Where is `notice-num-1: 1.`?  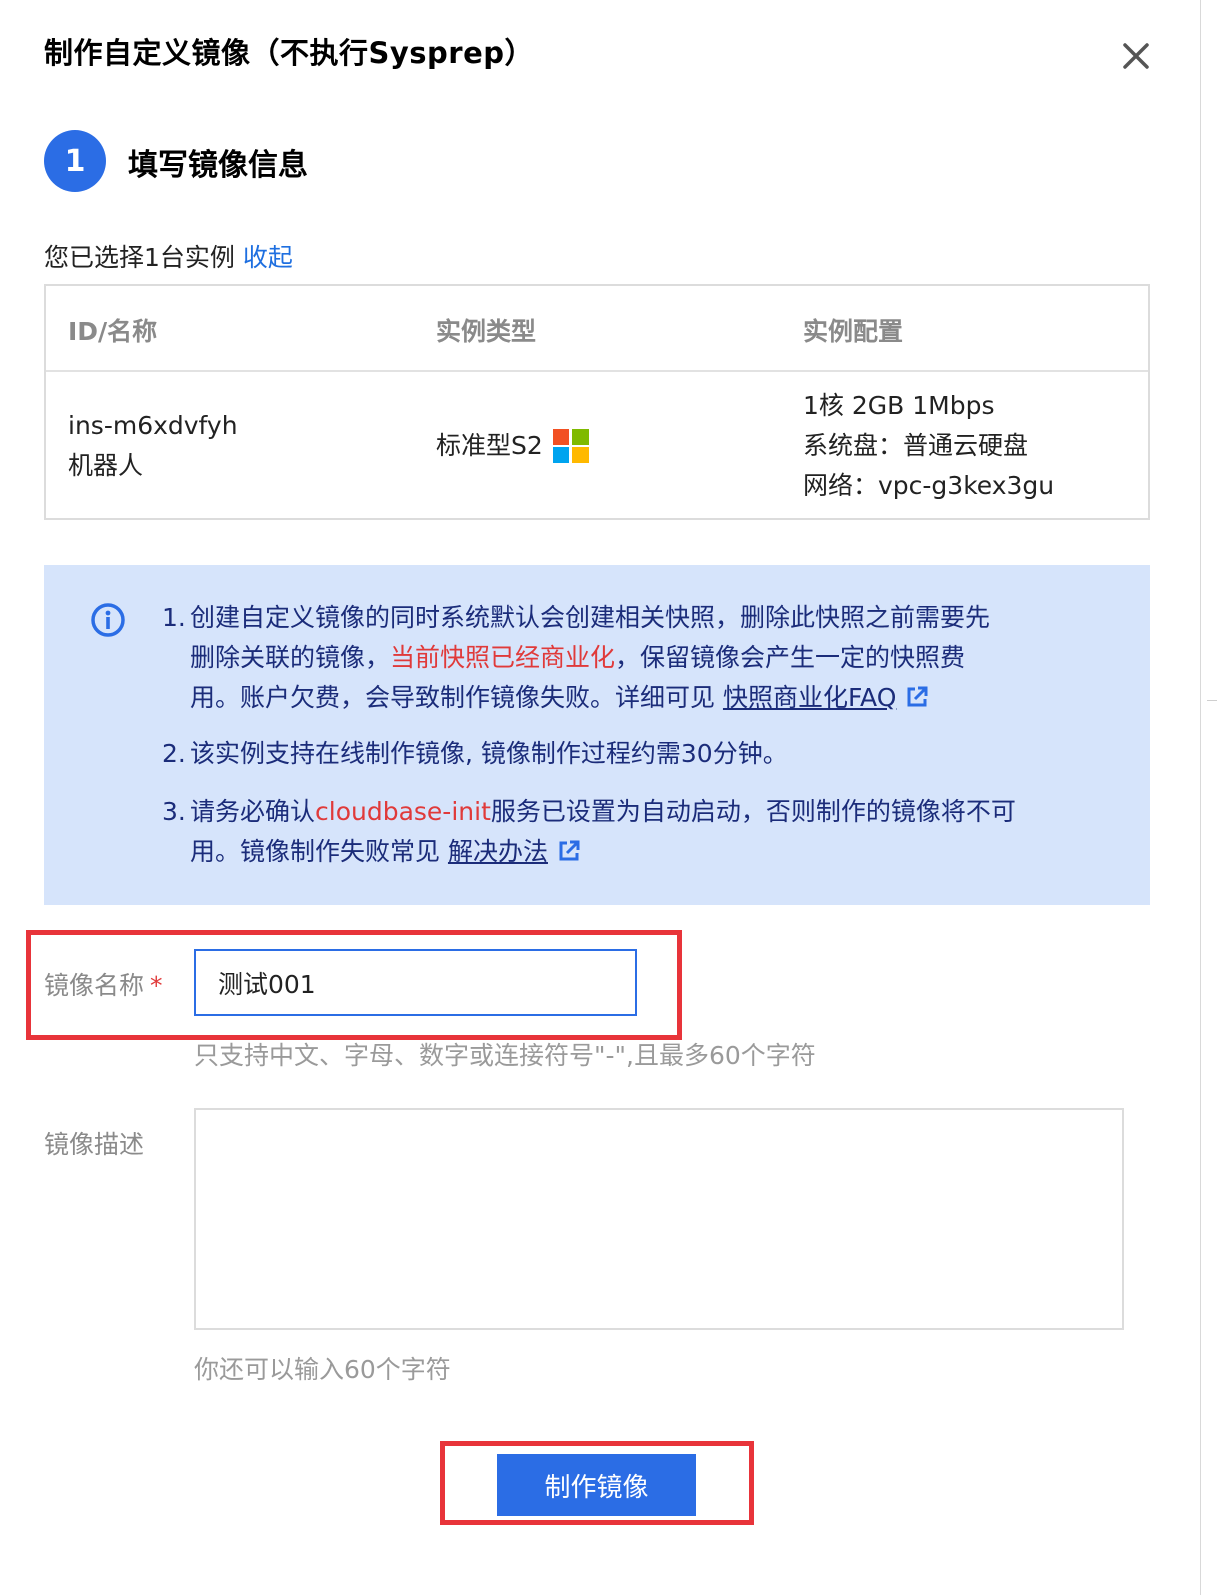
notice-num-1: 1. is located at coordinates (174, 617).